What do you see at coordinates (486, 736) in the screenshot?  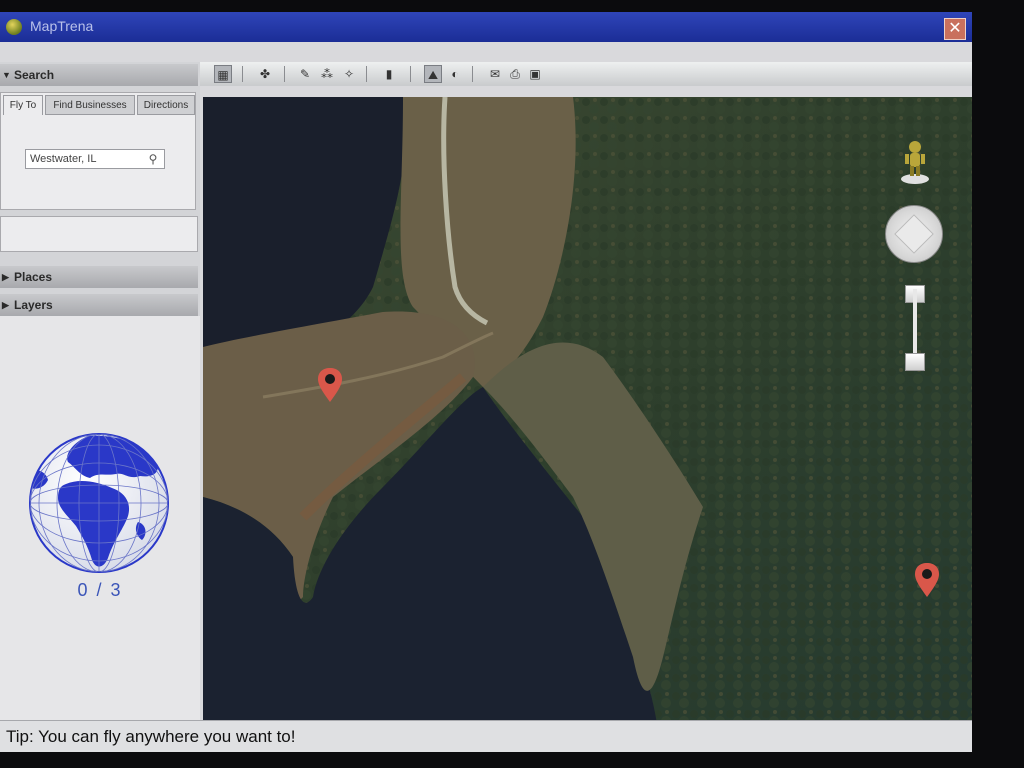 I see `status-bar: Tip: You can fly anywhere you want to!` at bounding box center [486, 736].